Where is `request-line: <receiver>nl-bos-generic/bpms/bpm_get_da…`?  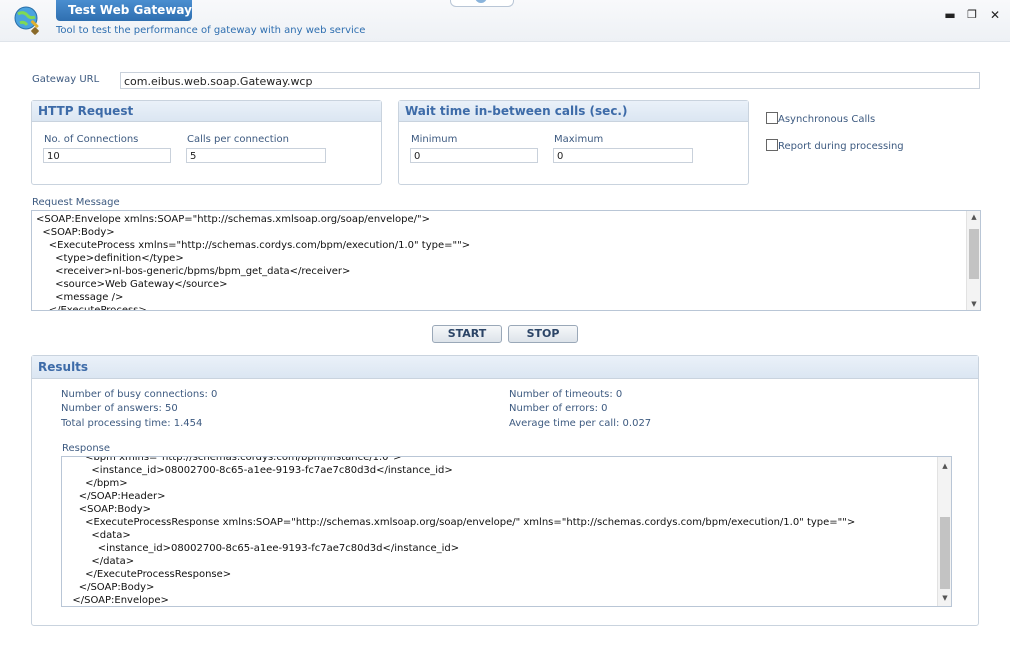 request-line: <receiver>nl-bos-generic/bpms/bpm_get_da… is located at coordinates (193, 271).